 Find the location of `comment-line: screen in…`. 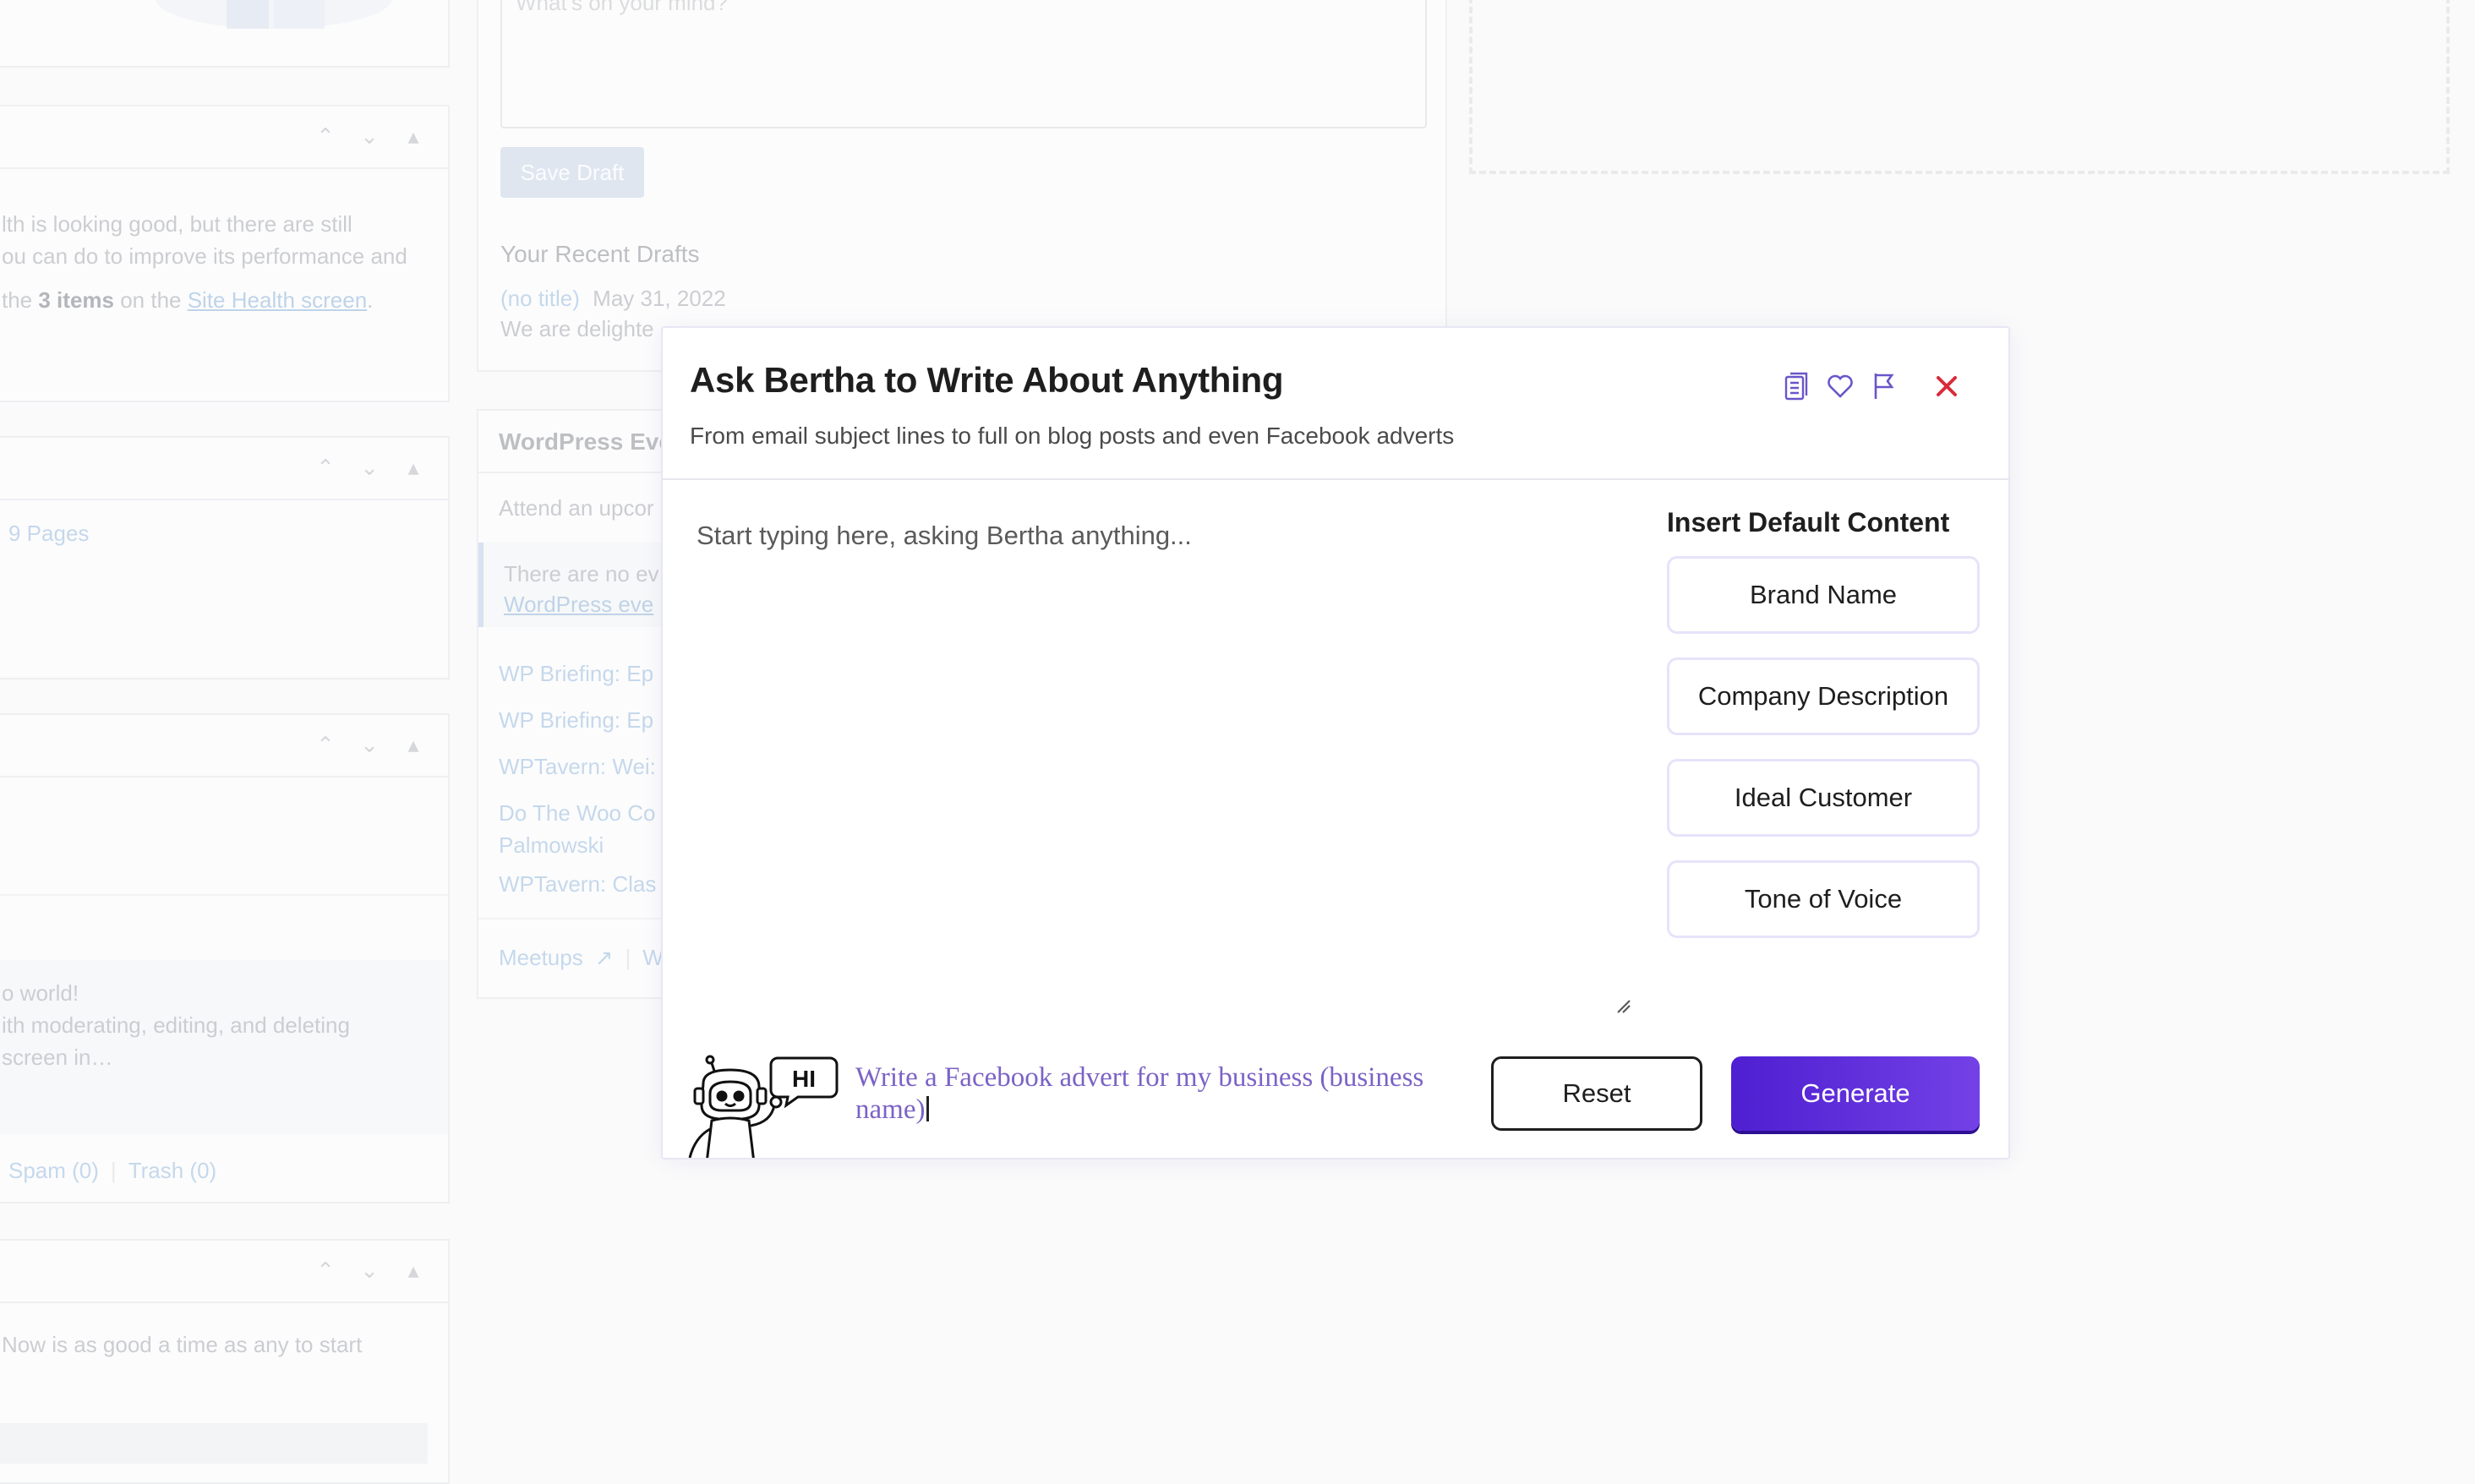

comment-line: screen in… is located at coordinates (58, 1058).